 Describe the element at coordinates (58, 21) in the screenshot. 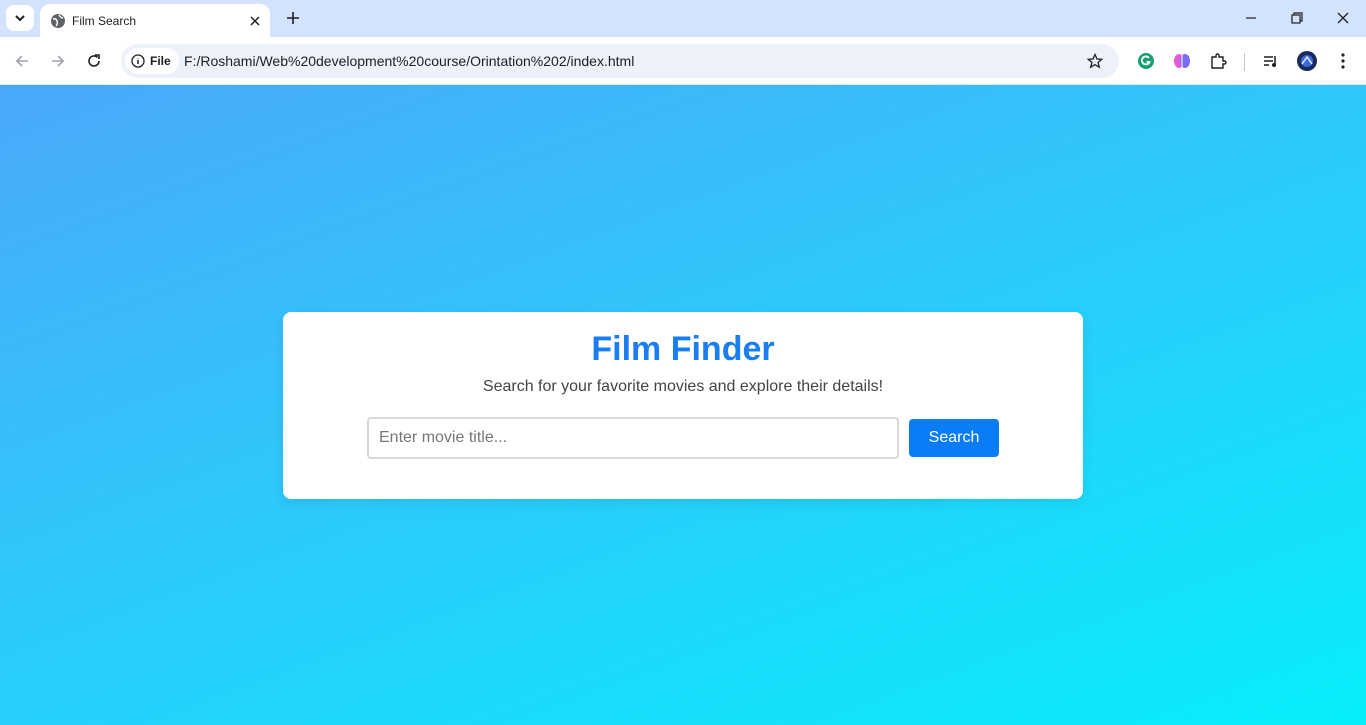

I see `globe-icon` at that location.